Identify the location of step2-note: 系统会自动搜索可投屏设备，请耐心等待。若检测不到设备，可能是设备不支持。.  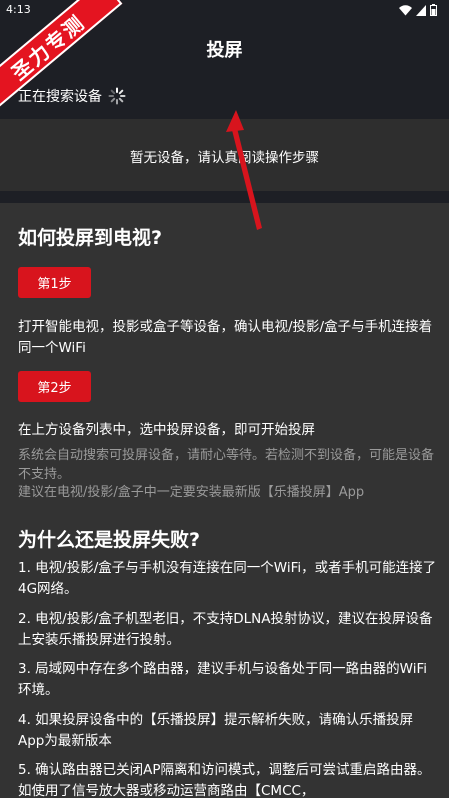
(226, 465).